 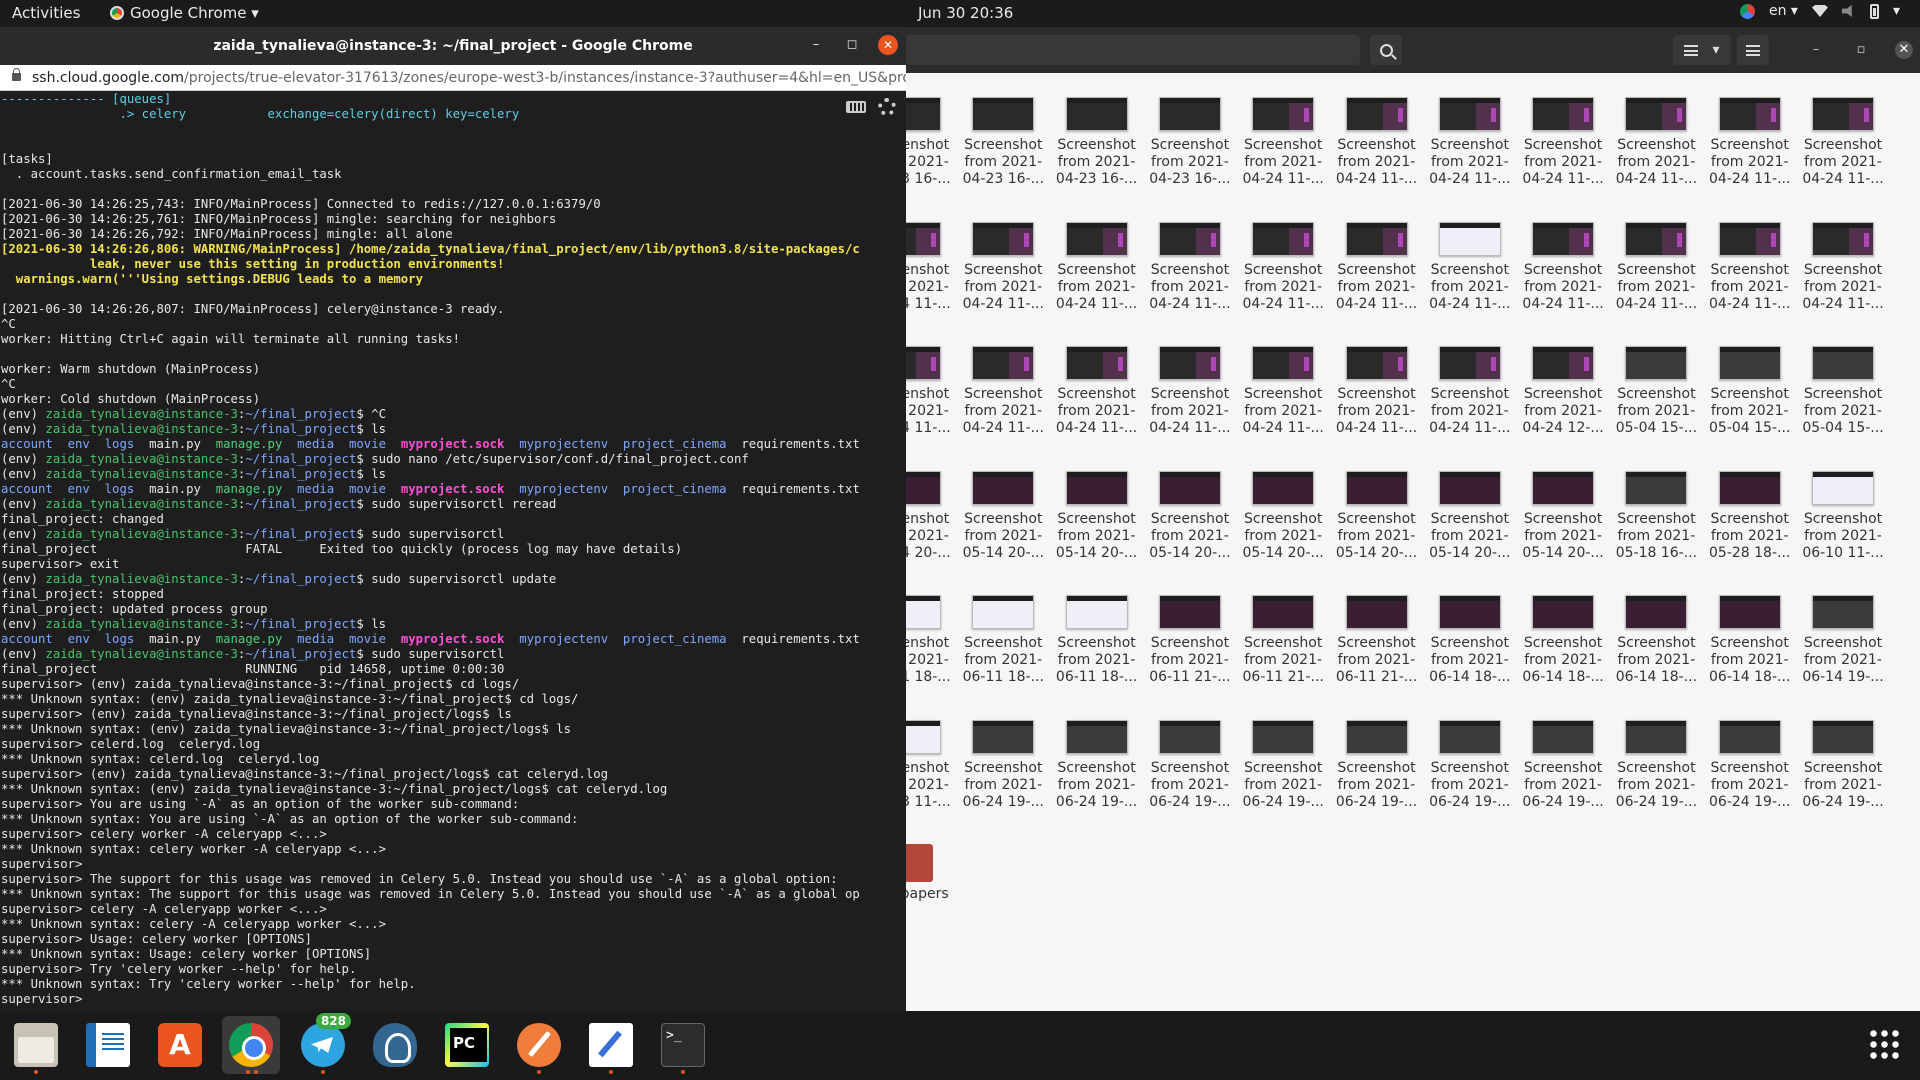 I want to click on system-menu-arrow: ▾, so click(x=1896, y=11).